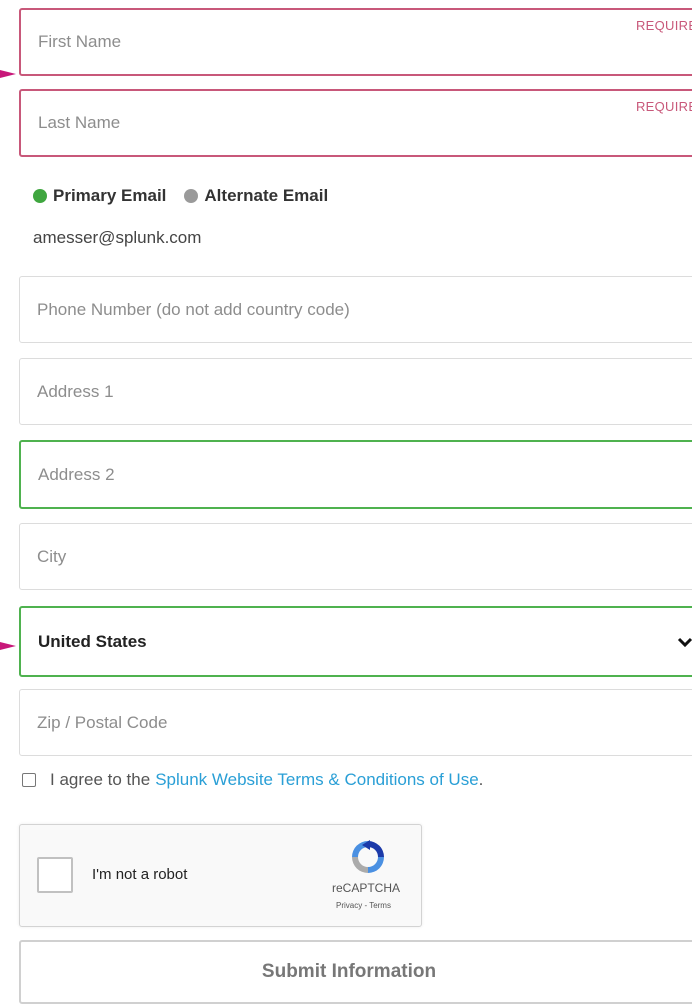  I want to click on primary-email-label: Primary Email, so click(109, 196).